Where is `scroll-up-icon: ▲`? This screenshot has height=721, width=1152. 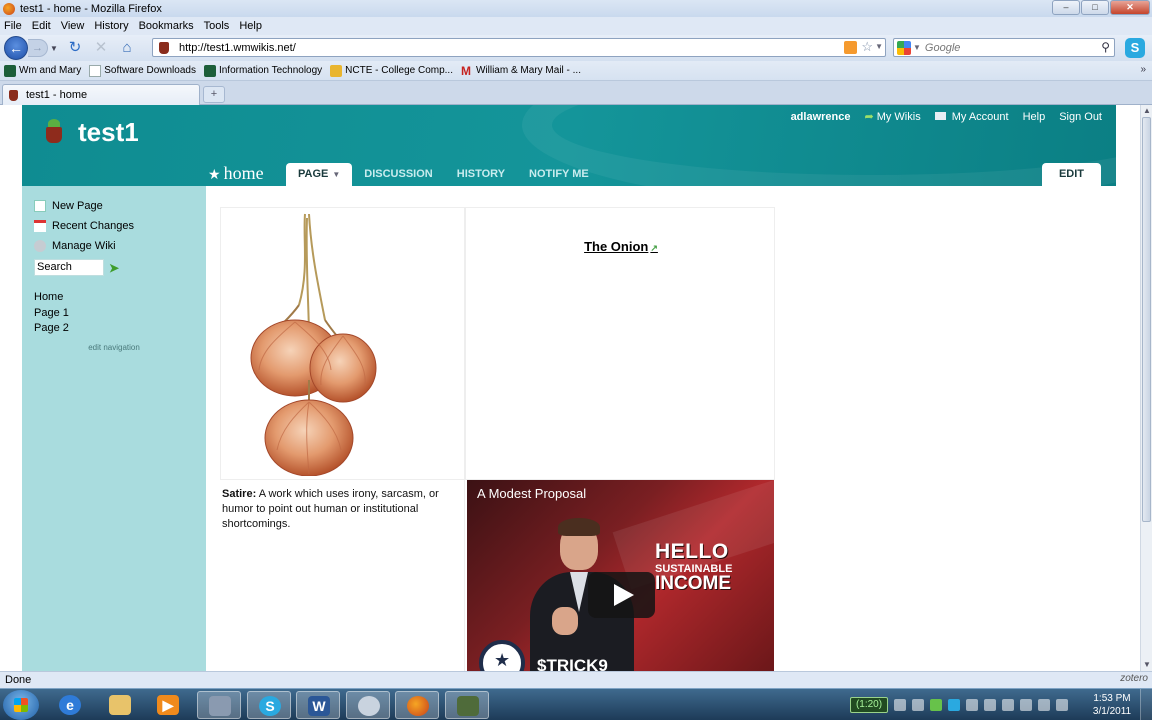 scroll-up-icon: ▲ is located at coordinates (1146, 111).